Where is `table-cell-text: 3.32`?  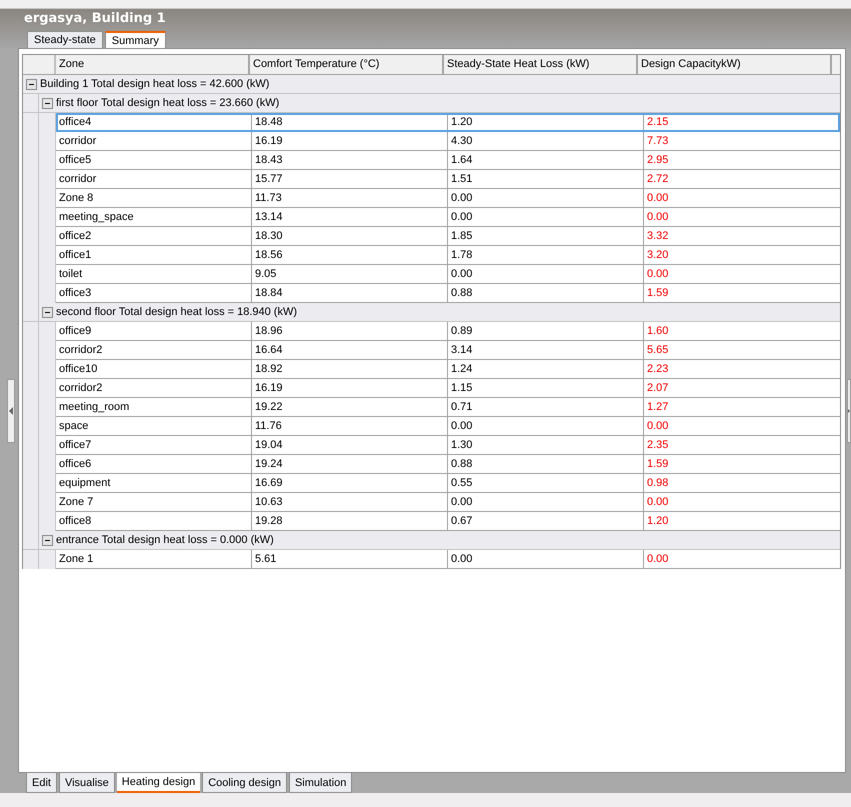
table-cell-text: 3.32 is located at coordinates (658, 236).